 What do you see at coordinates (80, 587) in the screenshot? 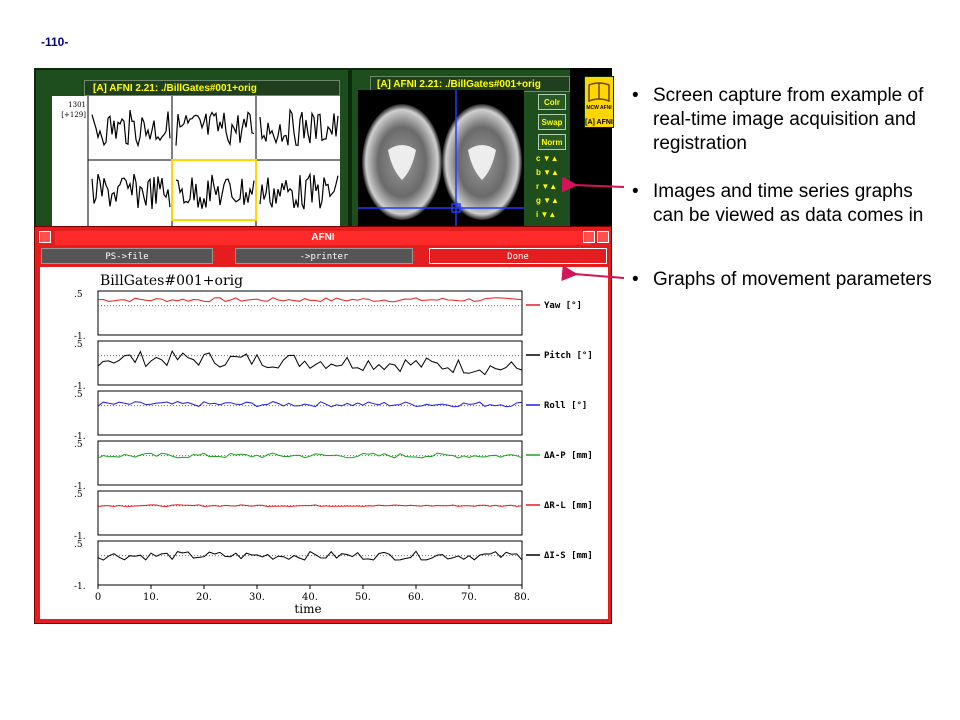
I see `y-tick-label: -1.` at bounding box center [80, 587].